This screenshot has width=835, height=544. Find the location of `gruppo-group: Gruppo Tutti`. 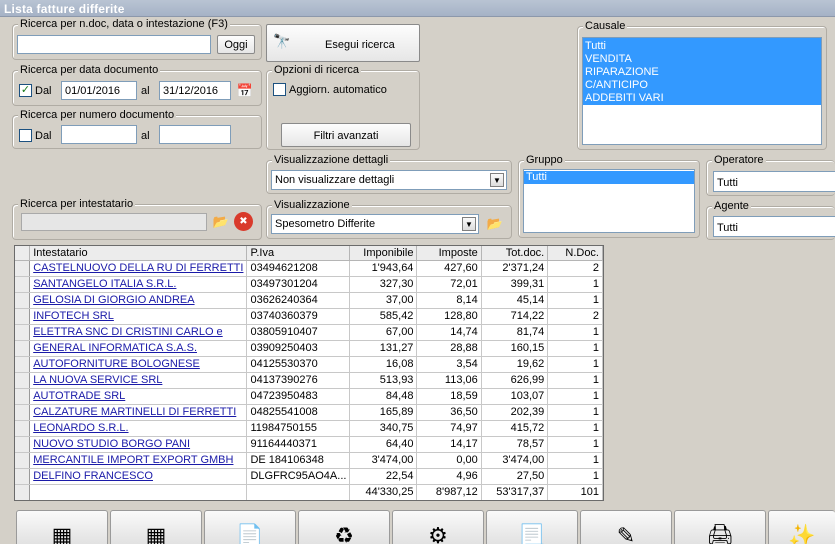

gruppo-group: Gruppo Tutti is located at coordinates (609, 196).